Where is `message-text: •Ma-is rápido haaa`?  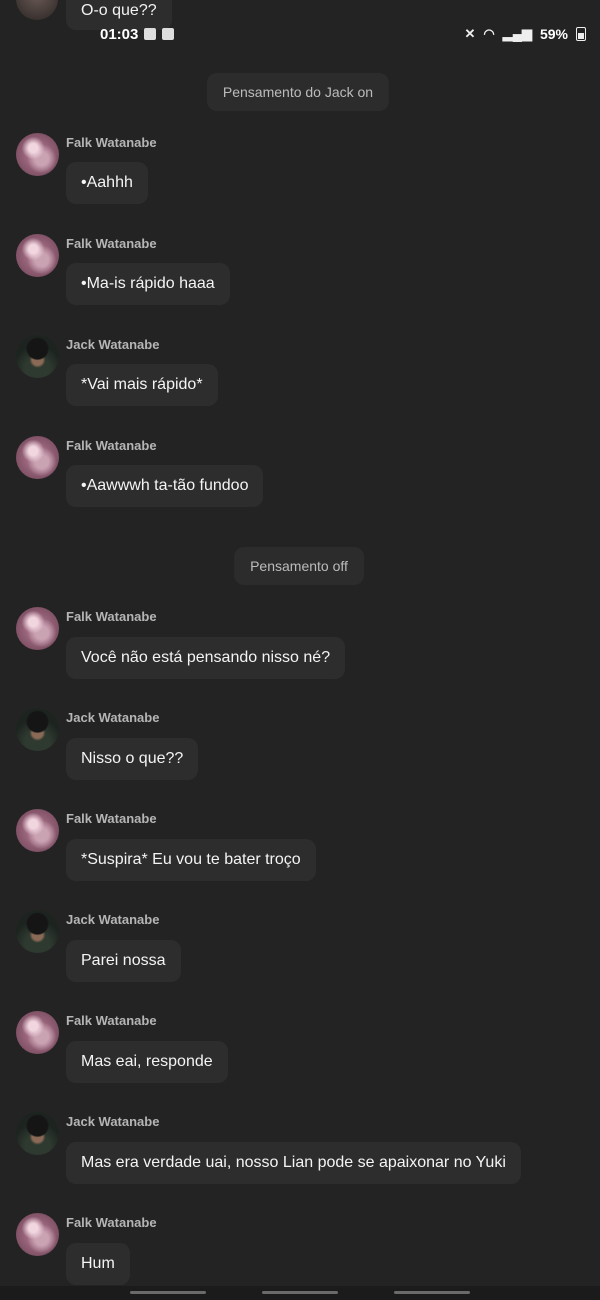 message-text: •Ma-is rápido haaa is located at coordinates (148, 283).